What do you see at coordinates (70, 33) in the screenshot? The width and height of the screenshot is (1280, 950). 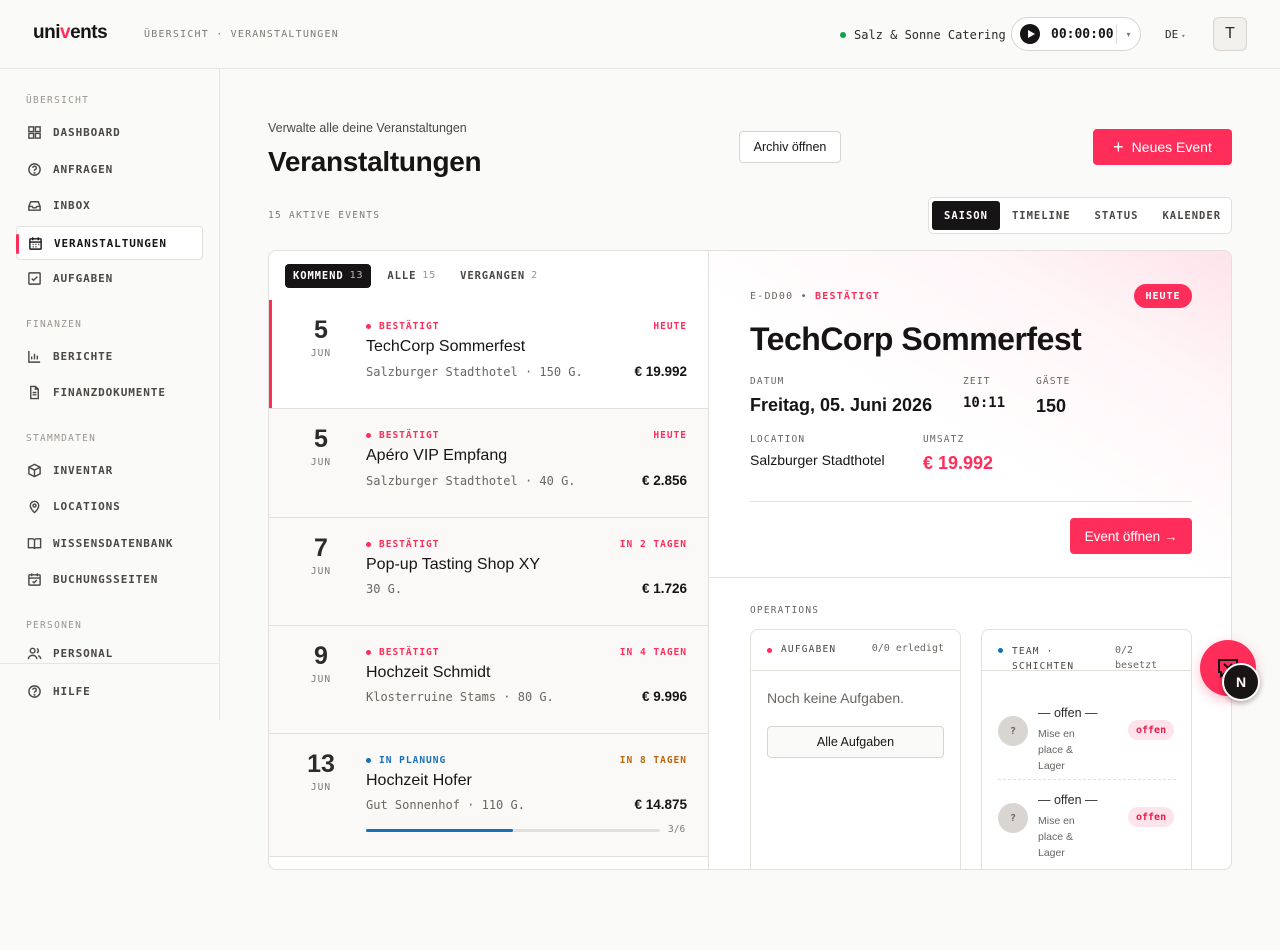 I see `logo: univents` at bounding box center [70, 33].